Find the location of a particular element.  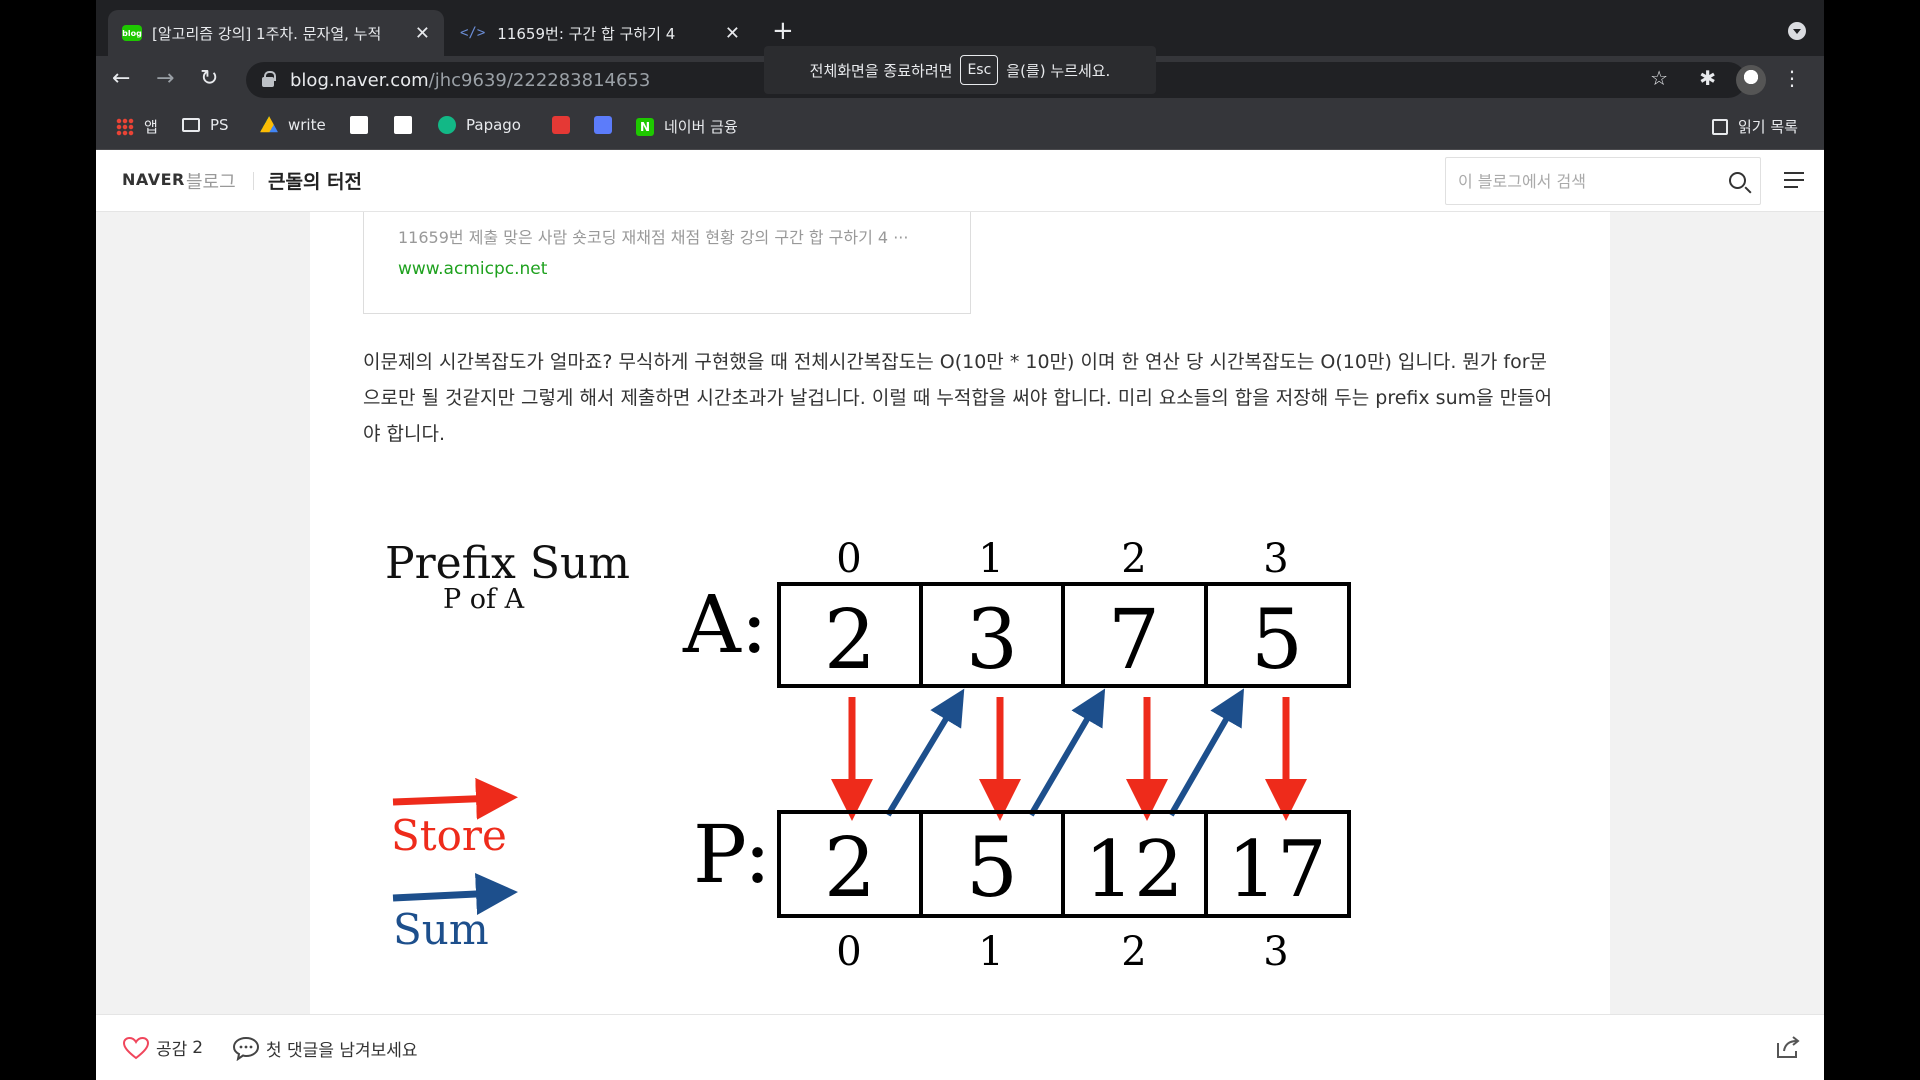

blog-search-input is located at coordinates (1576, 181).